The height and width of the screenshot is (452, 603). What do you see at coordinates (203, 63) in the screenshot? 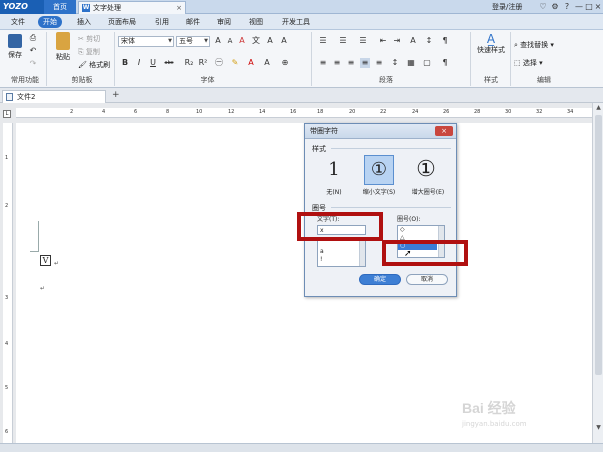
I see `superscript-button: R²` at bounding box center [203, 63].